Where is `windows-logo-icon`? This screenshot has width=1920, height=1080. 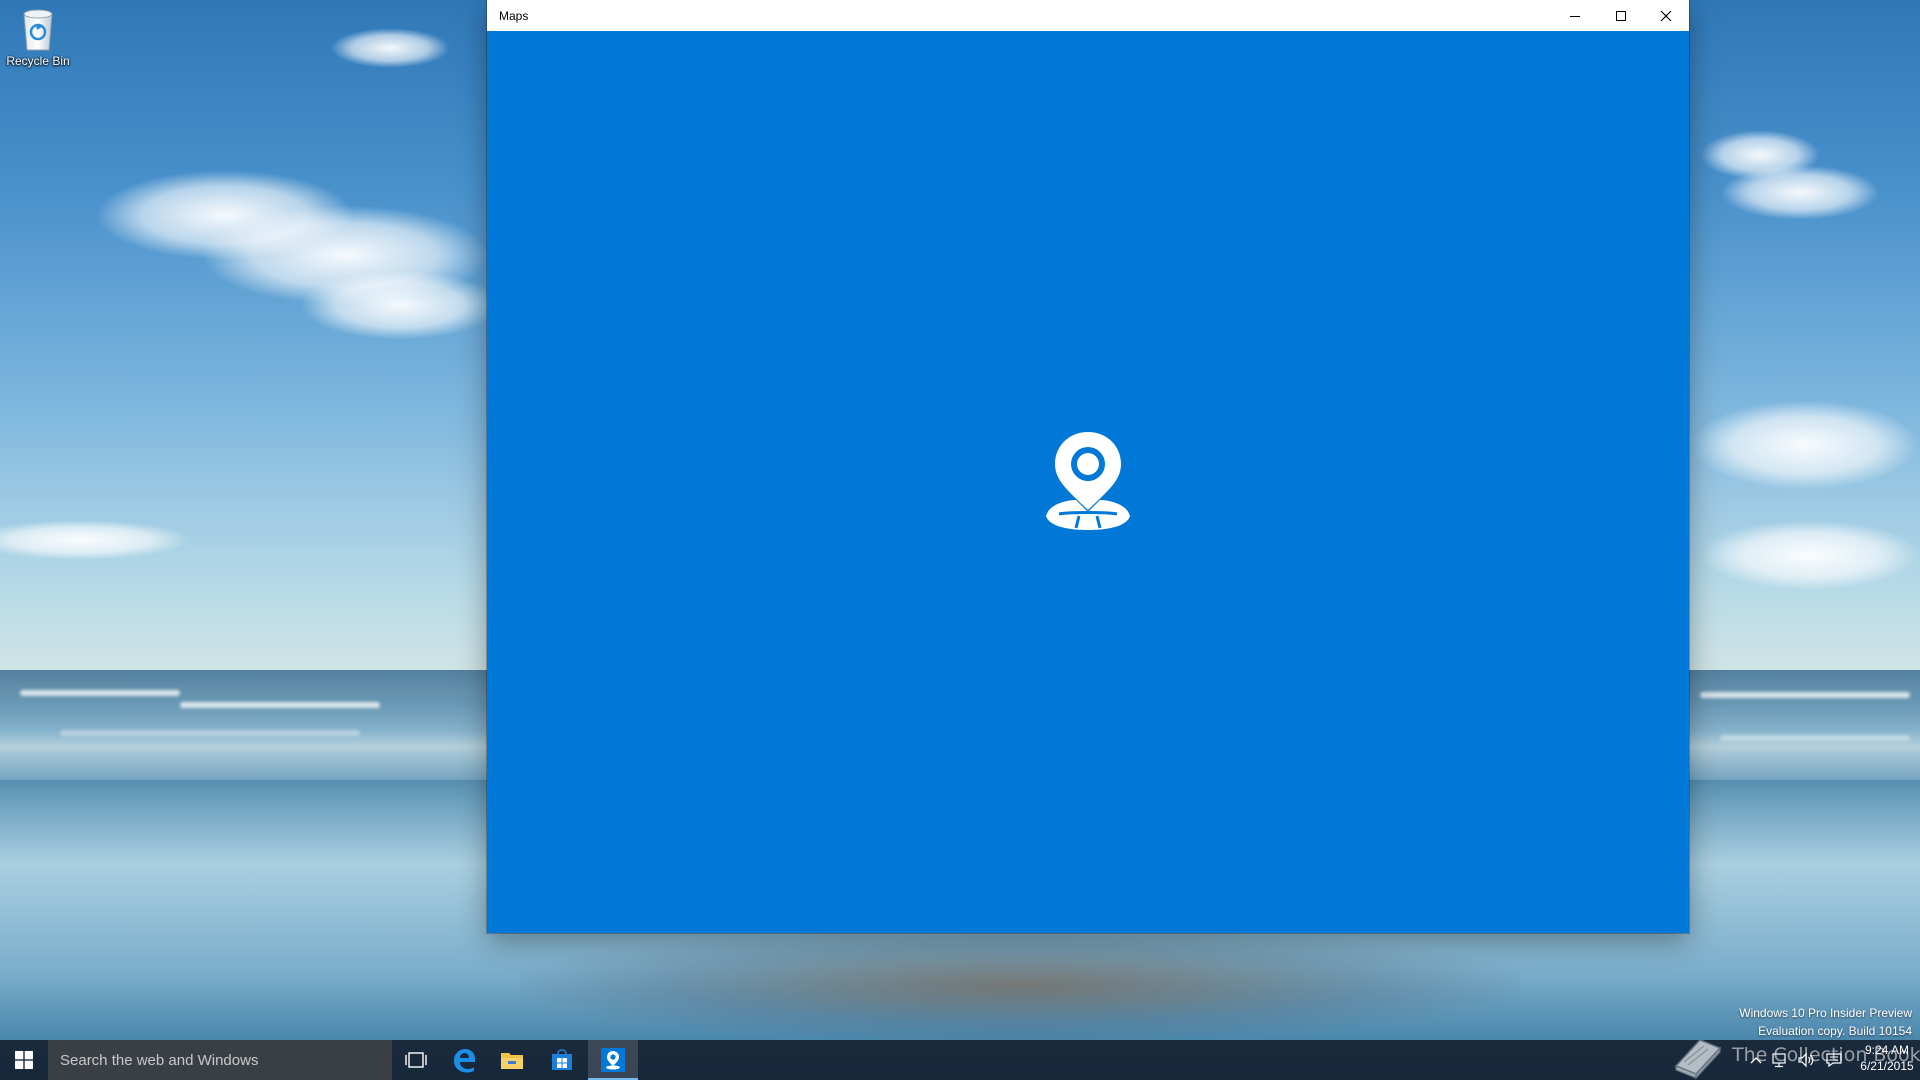
windows-logo-icon is located at coordinates (24, 1060).